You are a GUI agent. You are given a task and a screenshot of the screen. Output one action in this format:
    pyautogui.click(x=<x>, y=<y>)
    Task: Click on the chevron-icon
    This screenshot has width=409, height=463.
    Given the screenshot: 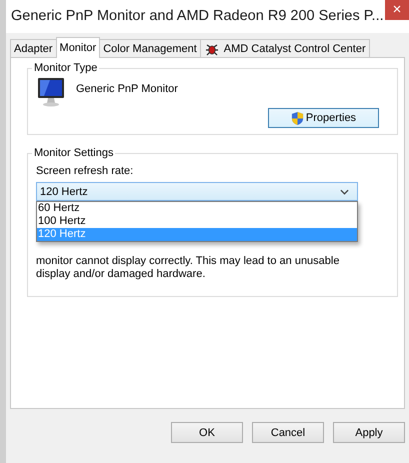 What is the action you would take?
    pyautogui.click(x=344, y=191)
    